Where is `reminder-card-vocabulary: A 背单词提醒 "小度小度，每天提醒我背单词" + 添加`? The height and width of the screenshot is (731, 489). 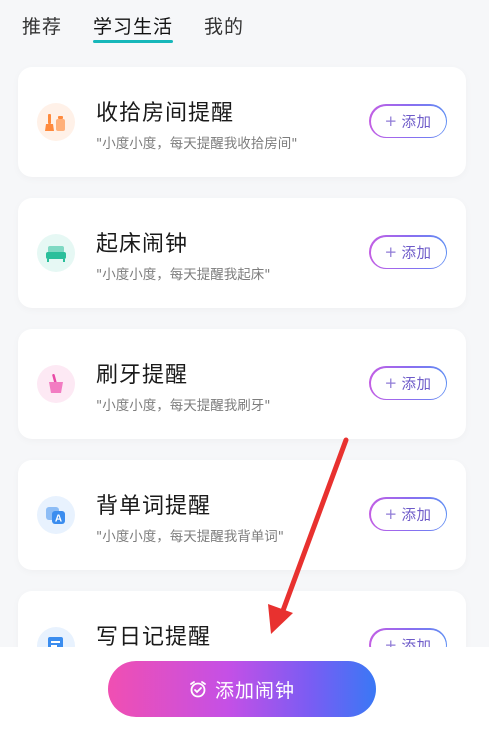 reminder-card-vocabulary: A 背单词提醒 "小度小度，每天提醒我背单词" + 添加 is located at coordinates (242, 515).